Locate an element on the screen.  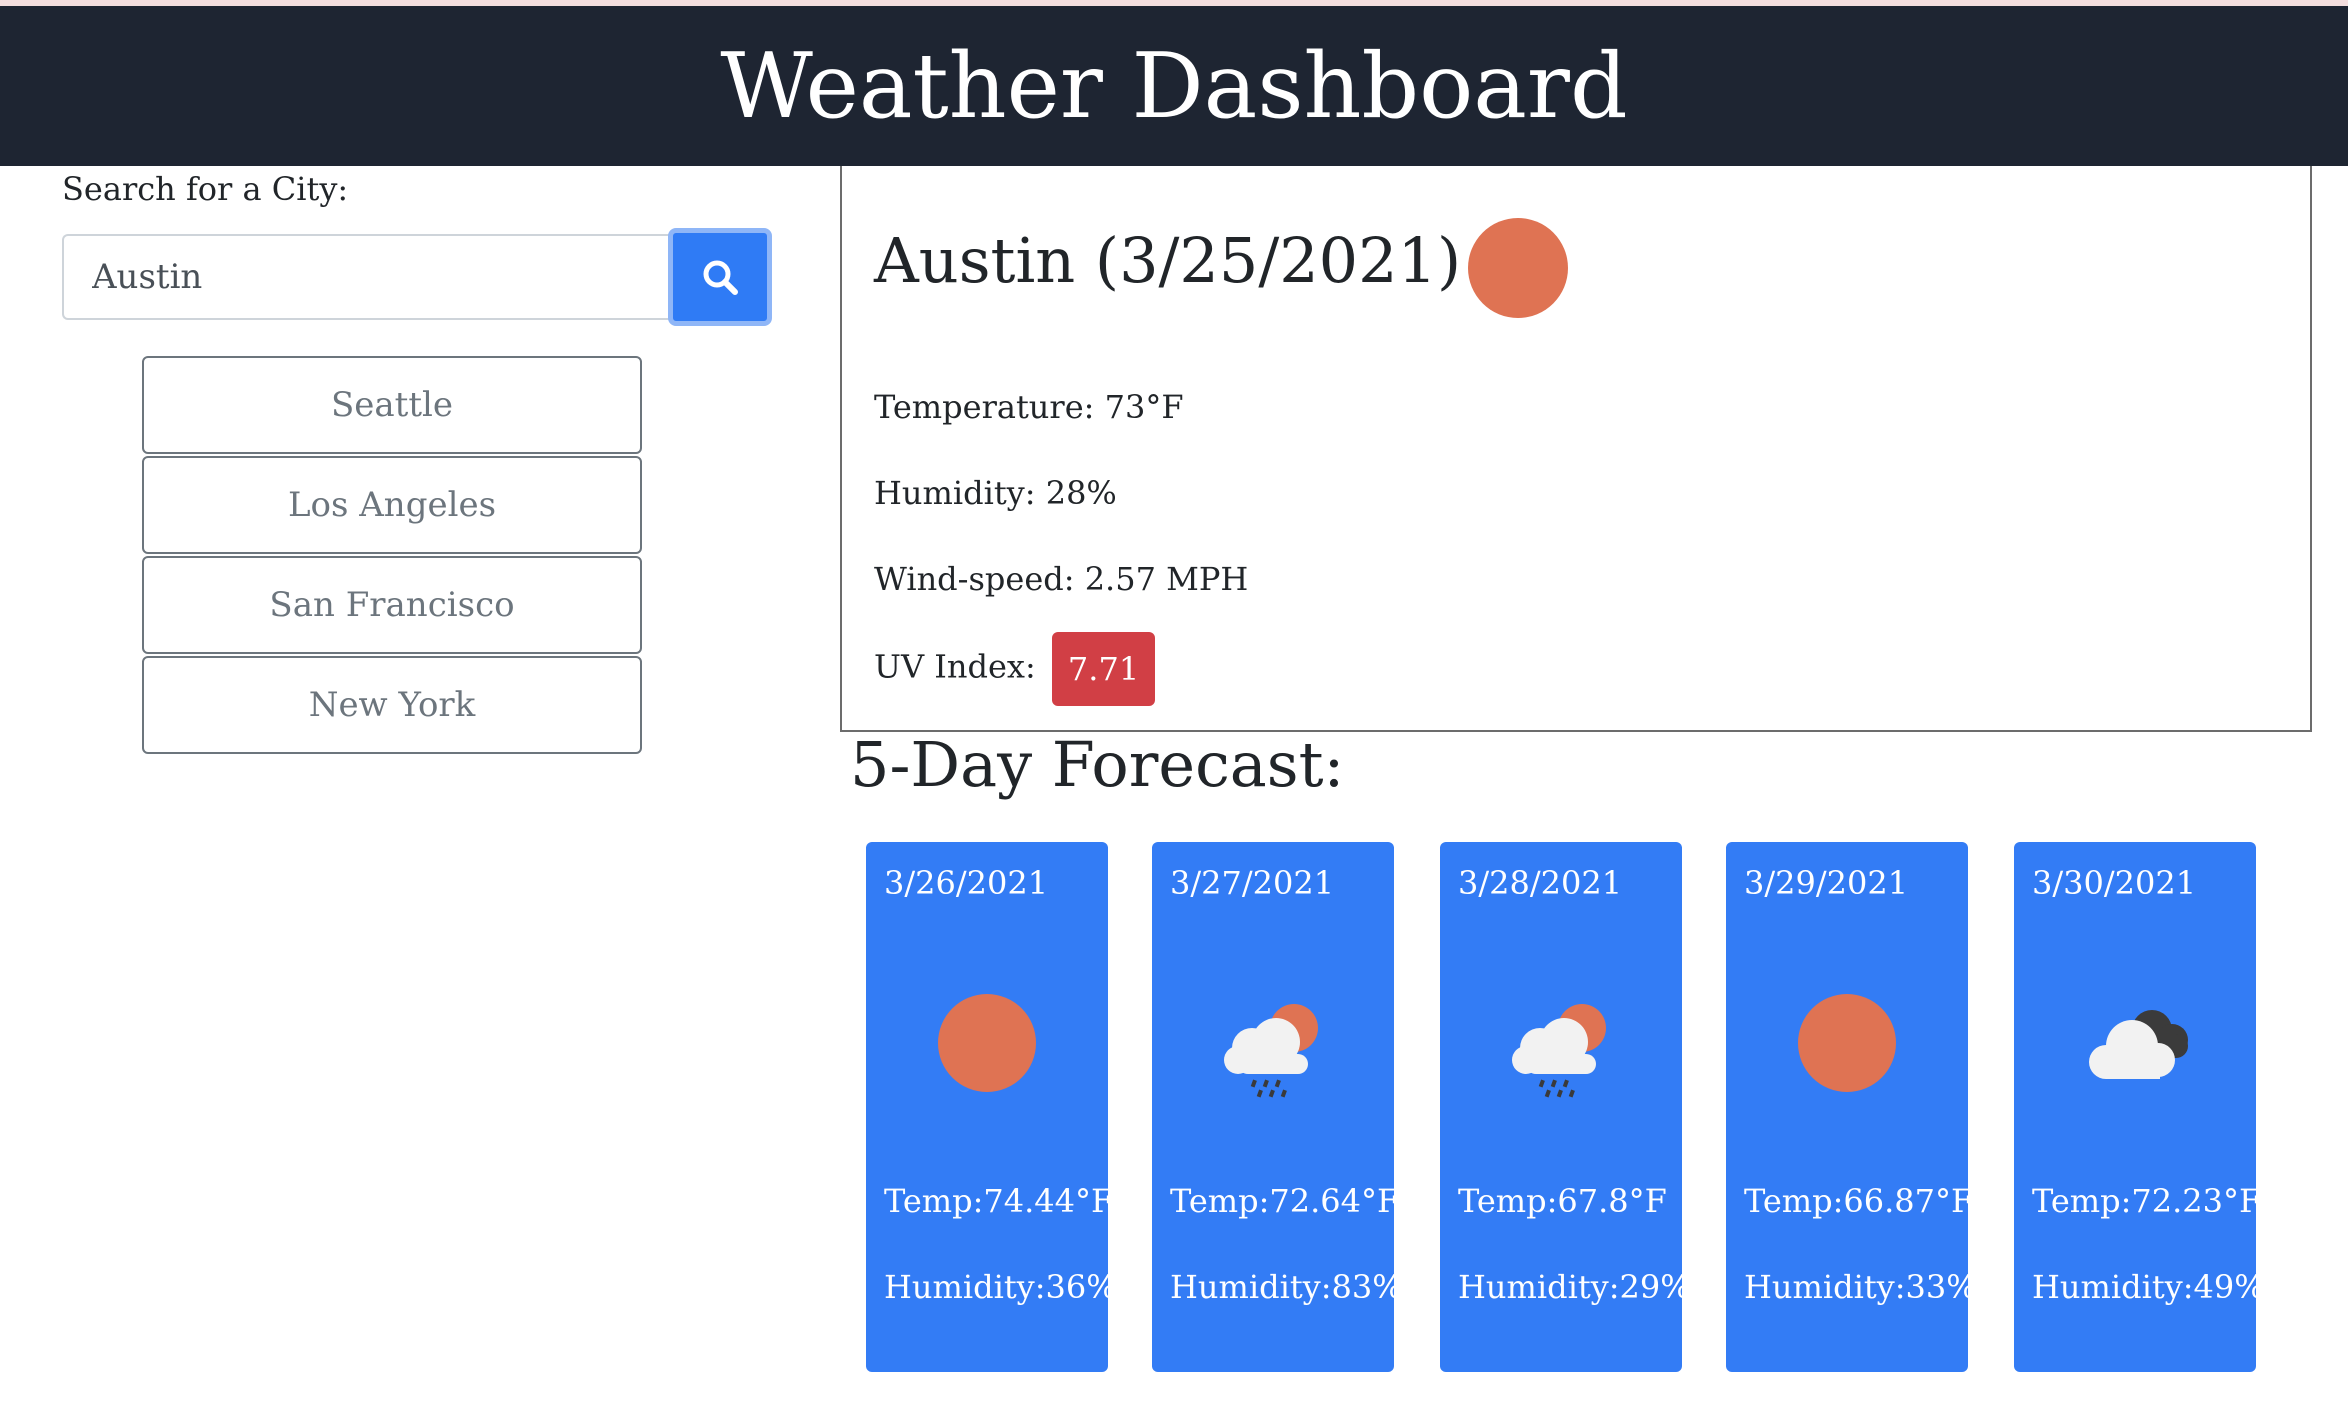
forecast-card: 3/26/2021 Temp:74.44°F Humidity:36% is located at coordinates (991, 1107).